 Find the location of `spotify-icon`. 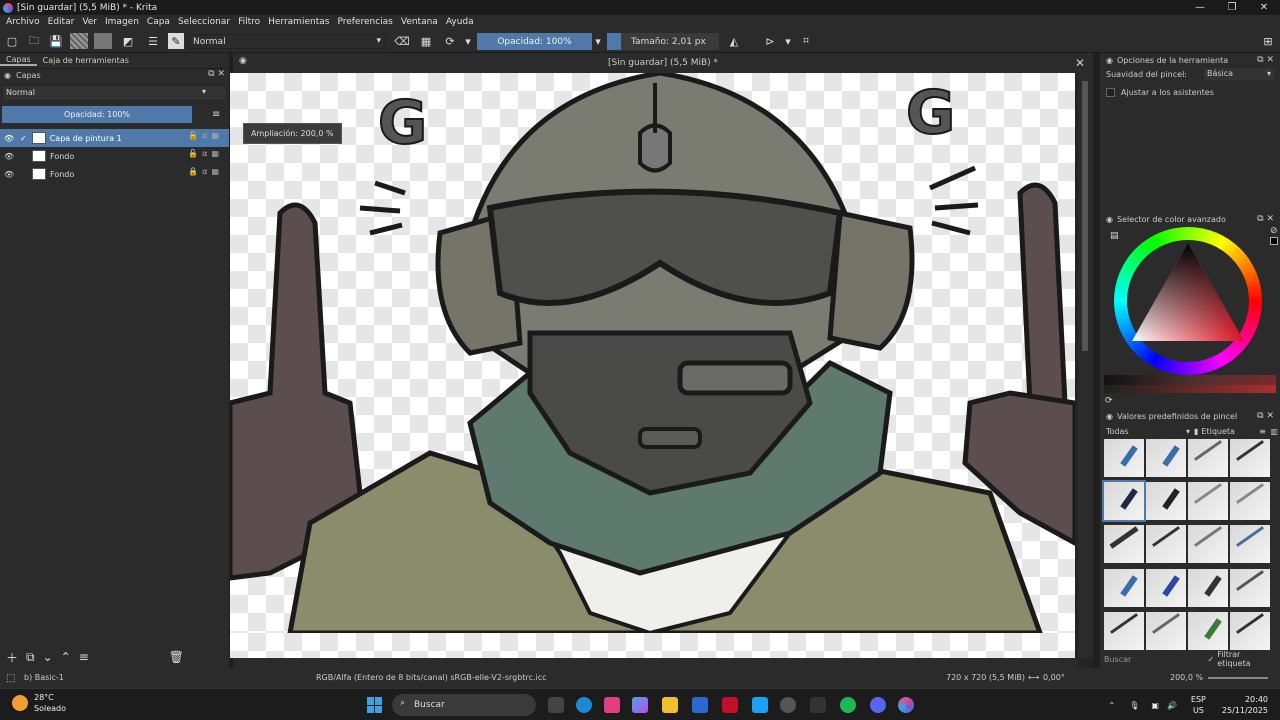

spotify-icon is located at coordinates (848, 705).